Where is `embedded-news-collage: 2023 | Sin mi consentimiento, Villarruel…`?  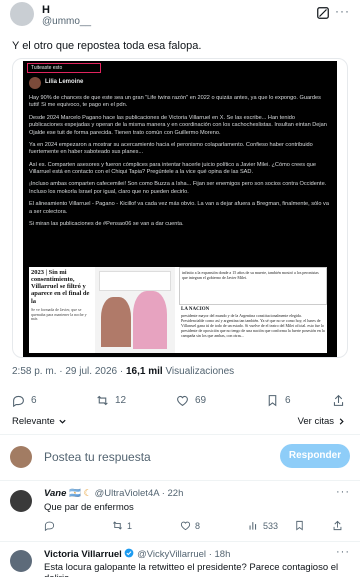 embedded-news-collage: 2023 | Sin mi consentimiento, Villarruel… is located at coordinates (178, 310).